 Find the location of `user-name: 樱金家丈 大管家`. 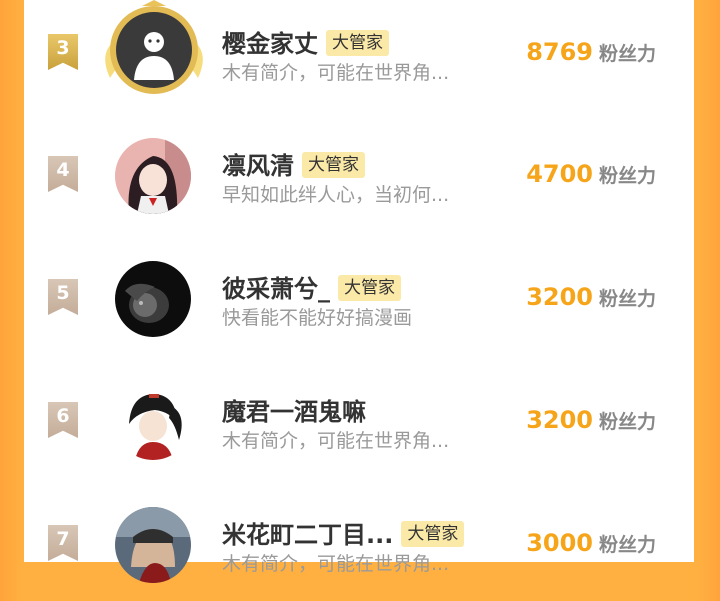

user-name: 樱金家丈 大管家 is located at coordinates (305, 41).